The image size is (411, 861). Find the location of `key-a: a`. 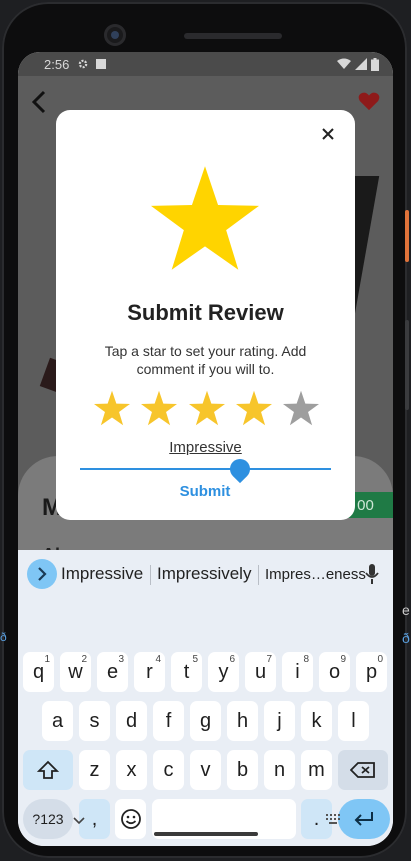

key-a: a is located at coordinates (57, 721).